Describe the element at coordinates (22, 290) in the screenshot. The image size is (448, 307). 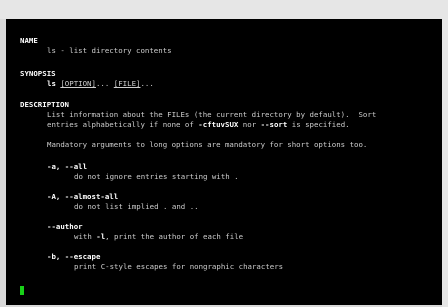
I see `terminal-cursor` at that location.